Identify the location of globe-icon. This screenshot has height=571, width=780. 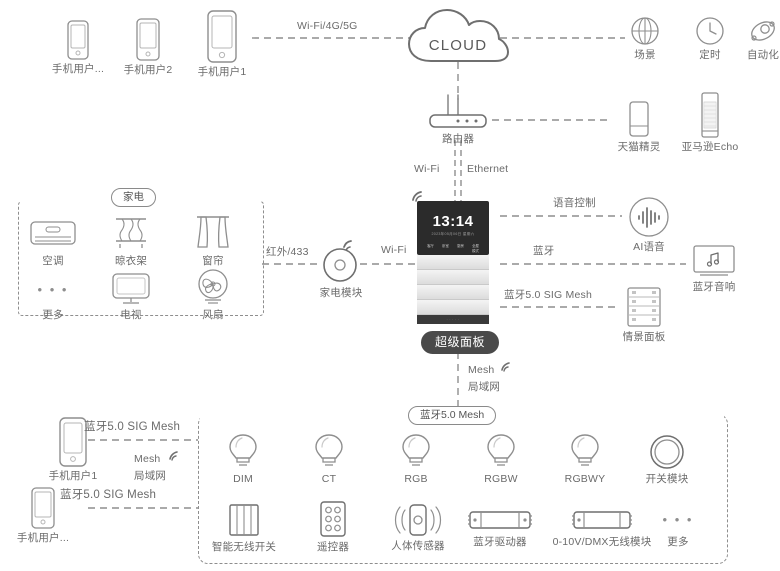
(645, 31).